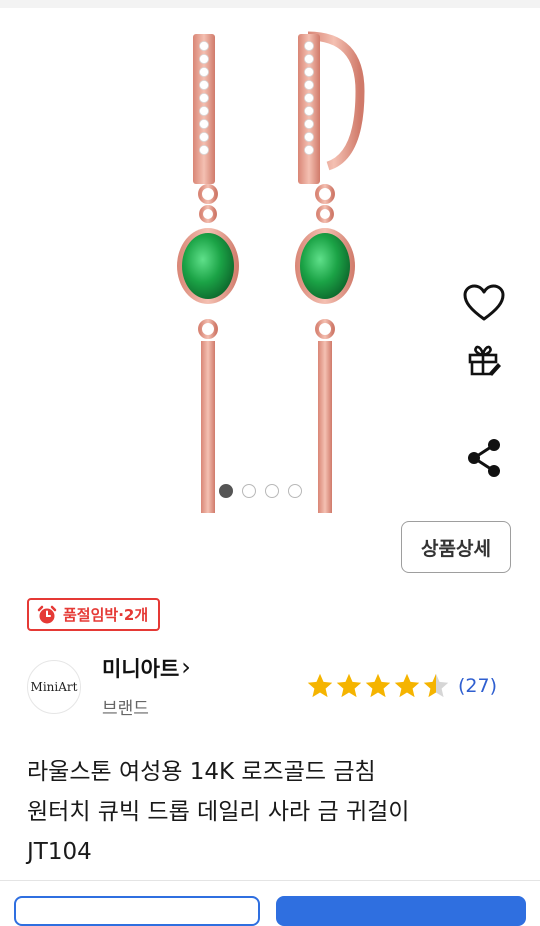 The image size is (540, 926). What do you see at coordinates (270, 4) in the screenshot?
I see `top-divider` at bounding box center [270, 4].